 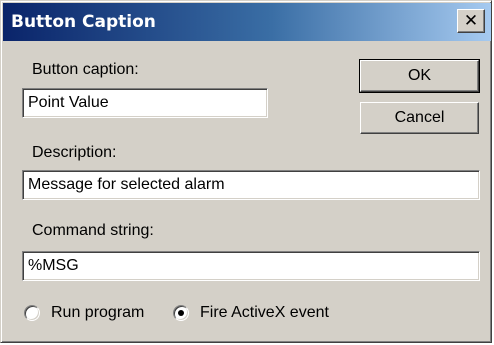 I want to click on run-program-label: Run program, so click(x=98, y=312).